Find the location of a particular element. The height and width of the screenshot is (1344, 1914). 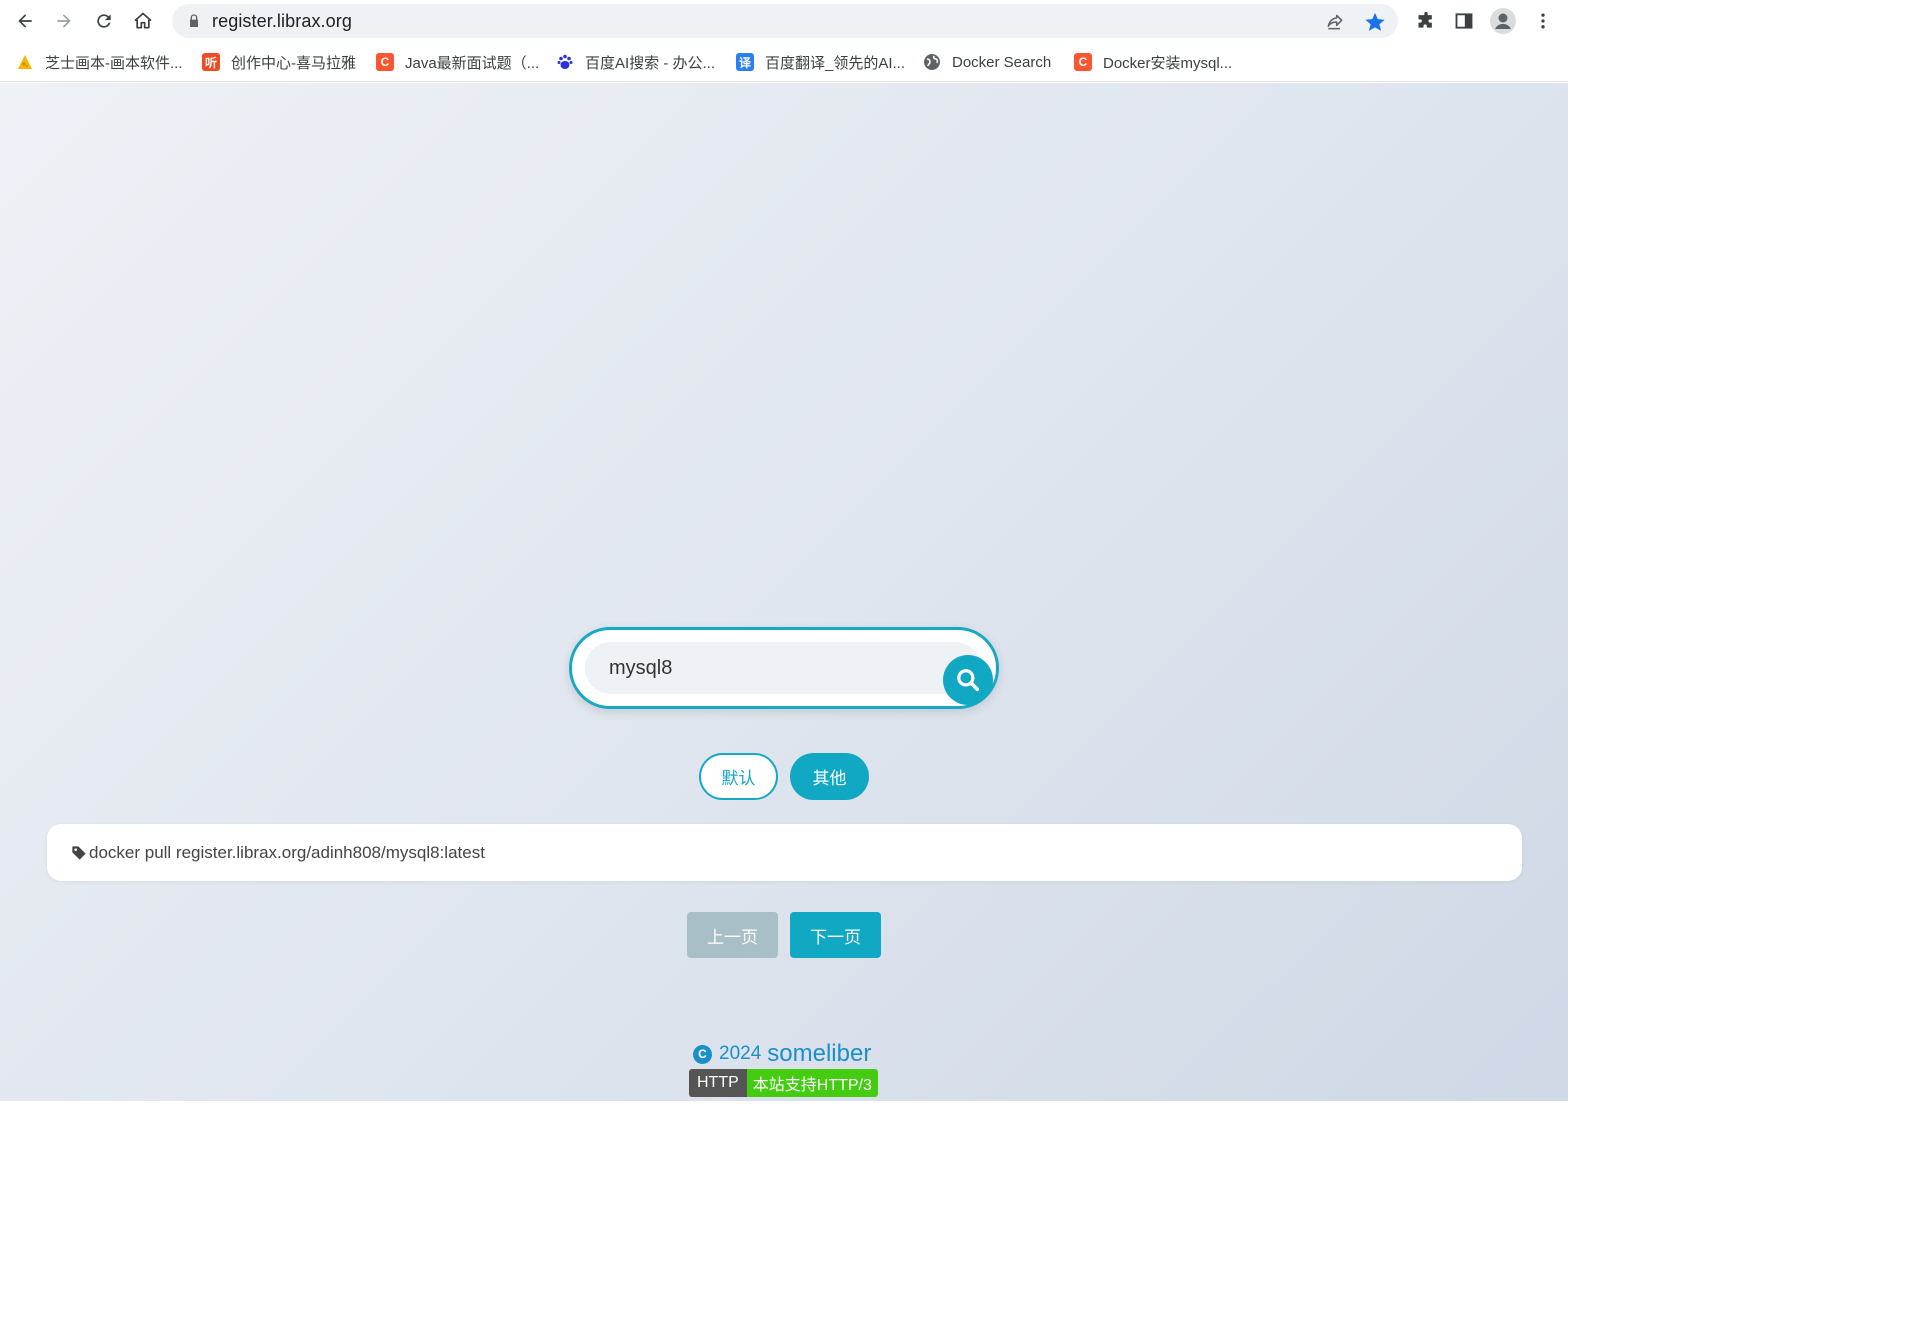

reload-button is located at coordinates (104, 21).